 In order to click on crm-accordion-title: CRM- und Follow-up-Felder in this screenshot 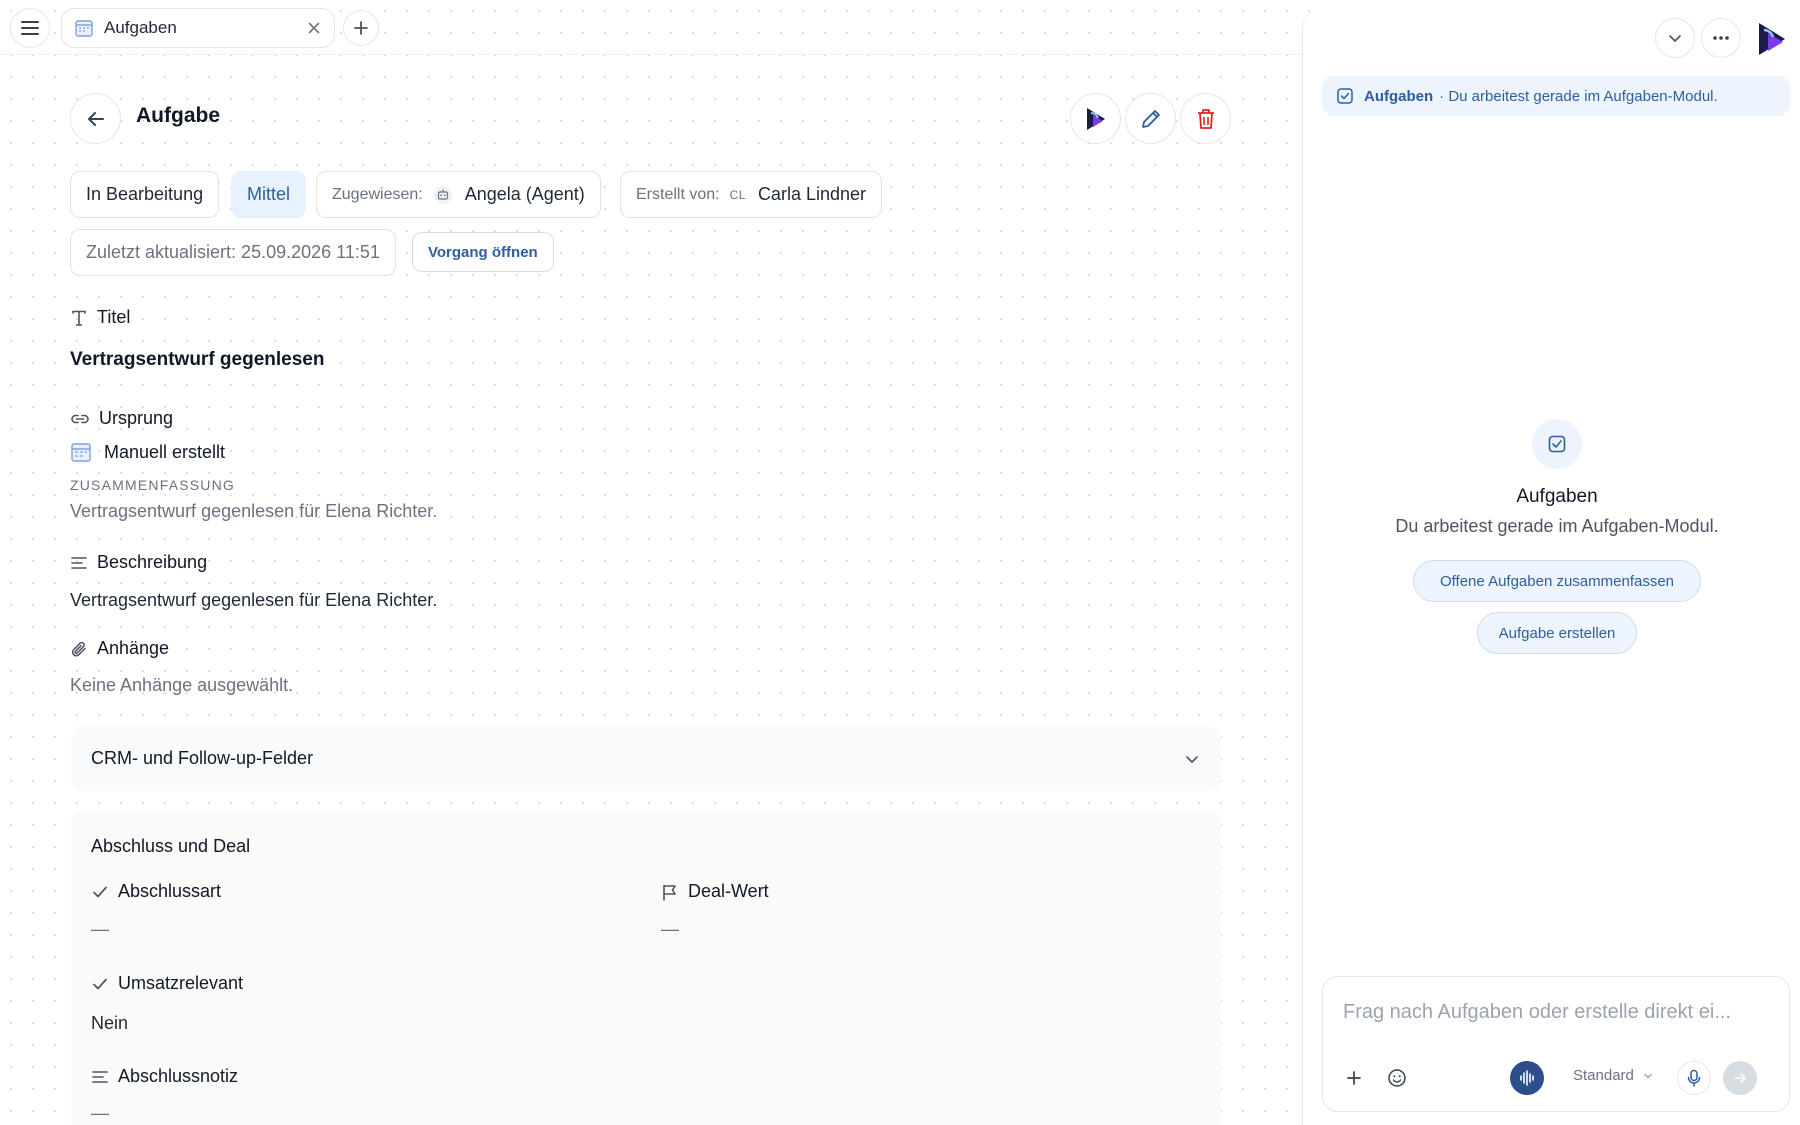, I will do `click(202, 758)`.